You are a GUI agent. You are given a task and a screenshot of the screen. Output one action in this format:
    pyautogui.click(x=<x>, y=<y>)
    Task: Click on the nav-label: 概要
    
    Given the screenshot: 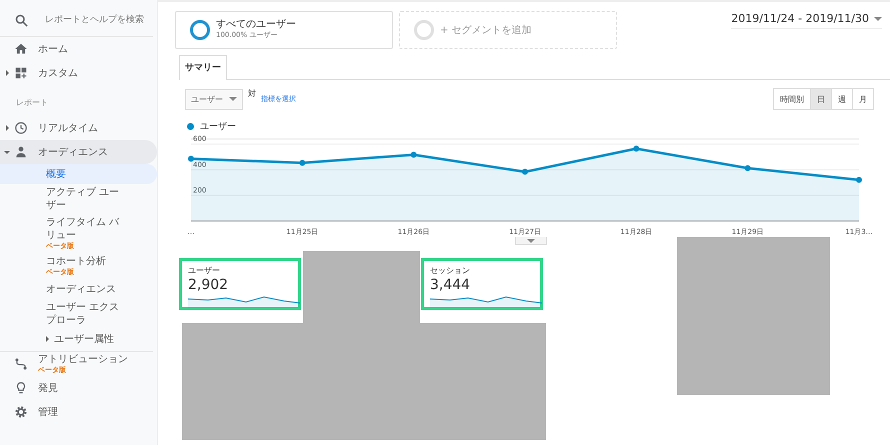 What is the action you would take?
    pyautogui.click(x=56, y=174)
    